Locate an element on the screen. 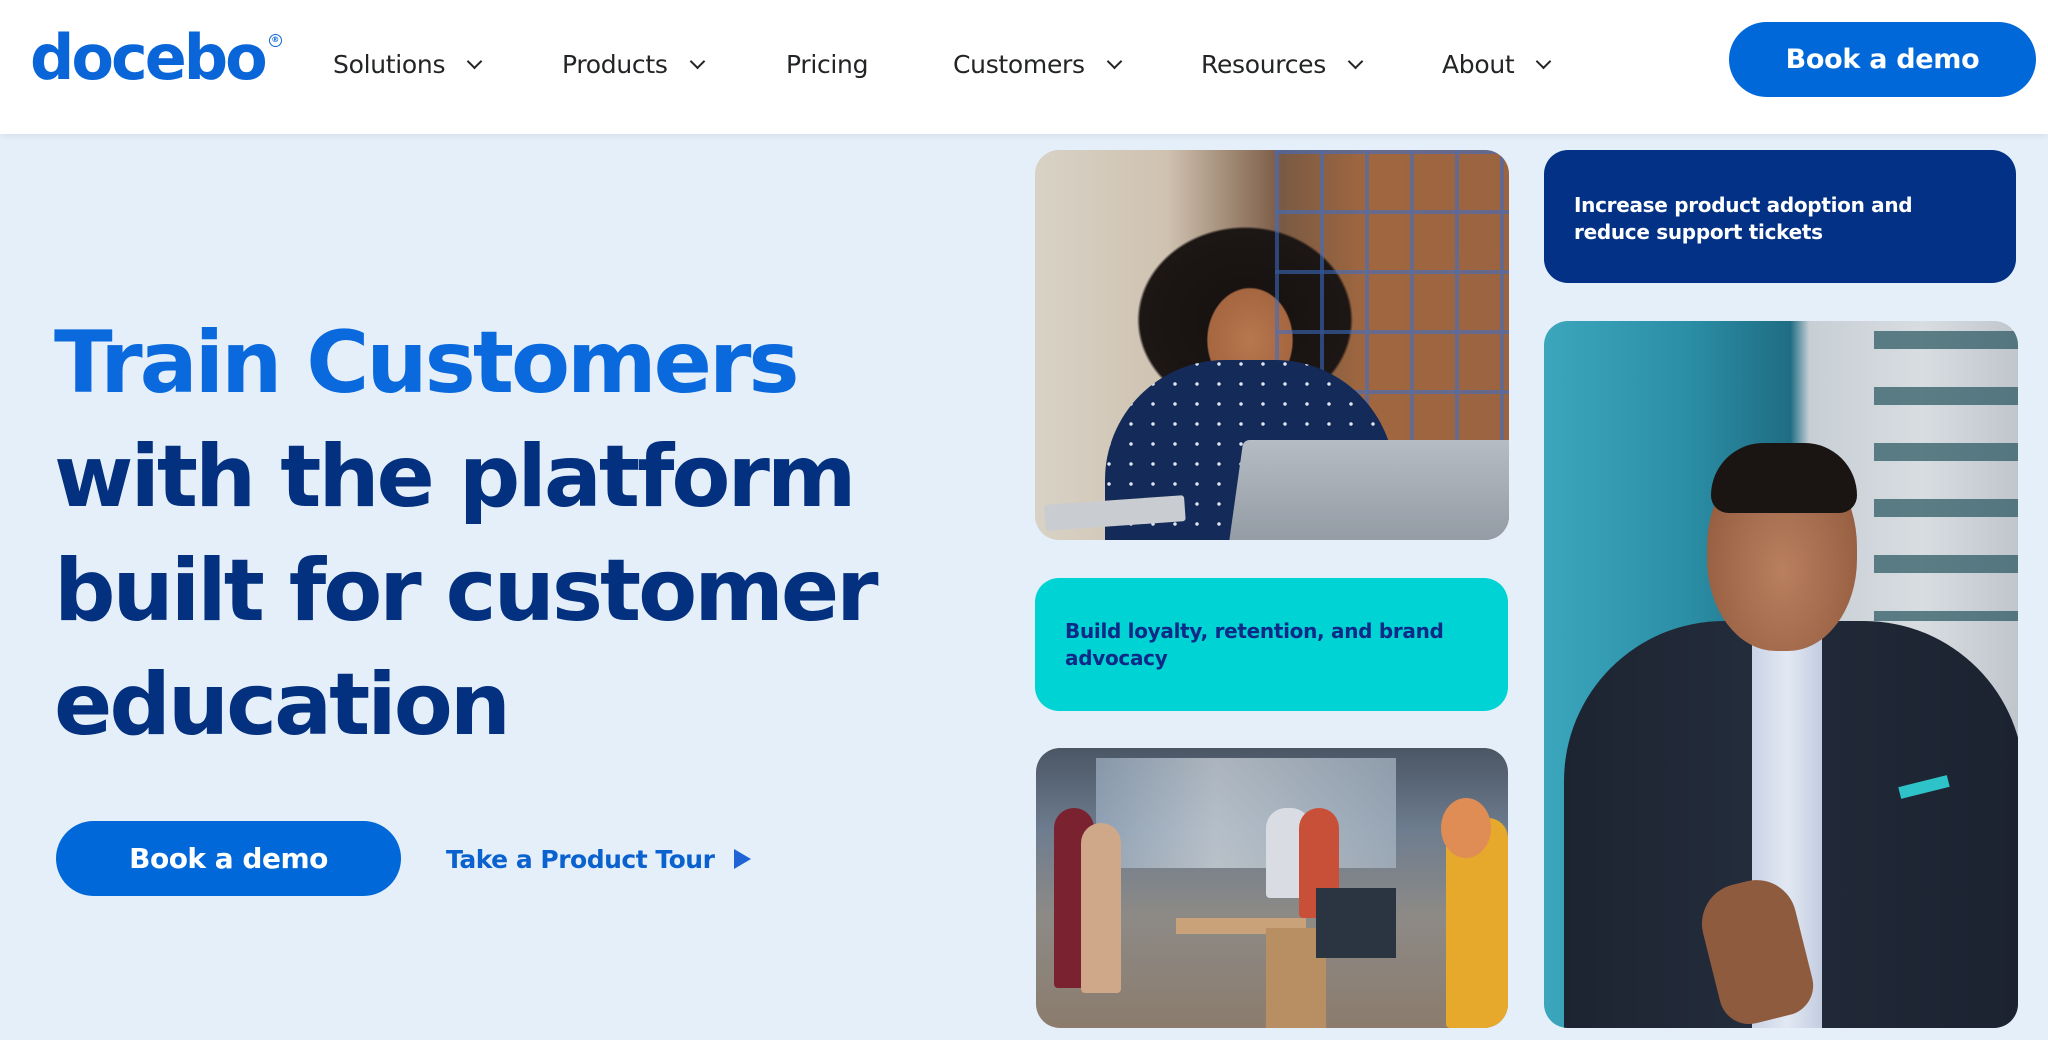 The image size is (2048, 1040). product-tour-label: Take a Product Tour is located at coordinates (580, 859).